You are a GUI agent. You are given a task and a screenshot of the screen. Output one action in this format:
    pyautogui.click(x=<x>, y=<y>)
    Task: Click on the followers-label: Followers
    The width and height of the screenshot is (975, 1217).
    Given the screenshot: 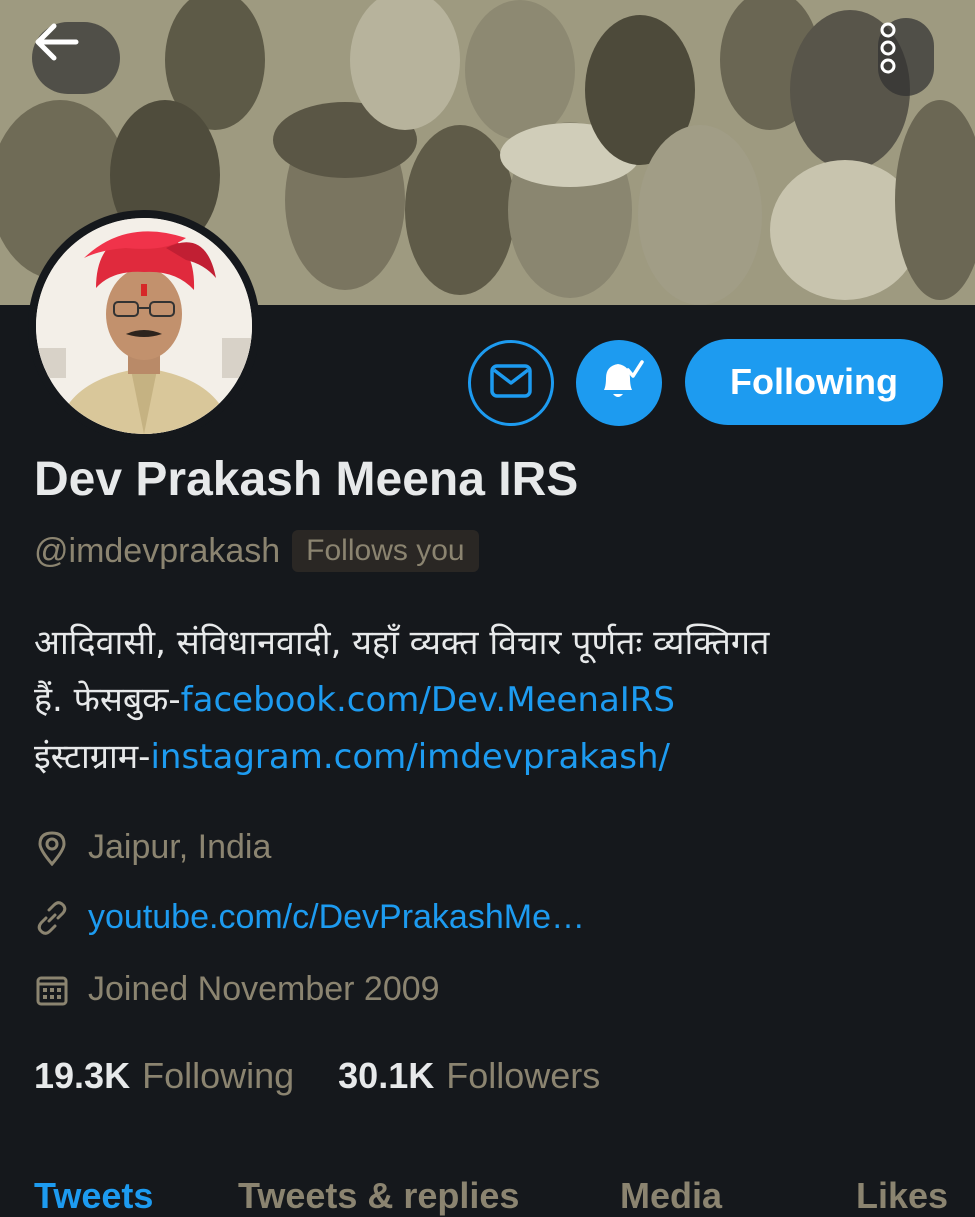 What is the action you would take?
    pyautogui.click(x=523, y=1075)
    